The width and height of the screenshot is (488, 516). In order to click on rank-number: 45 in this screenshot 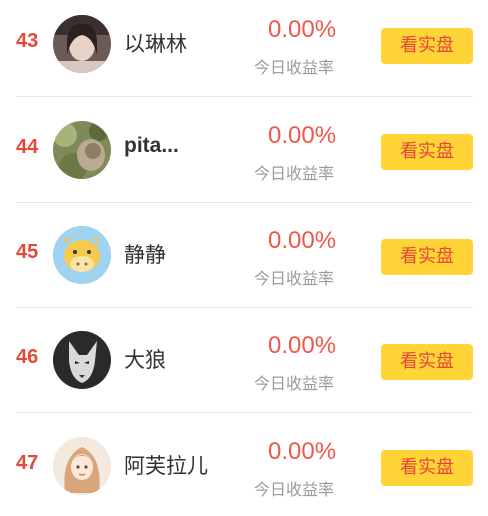, I will do `click(27, 252)`.